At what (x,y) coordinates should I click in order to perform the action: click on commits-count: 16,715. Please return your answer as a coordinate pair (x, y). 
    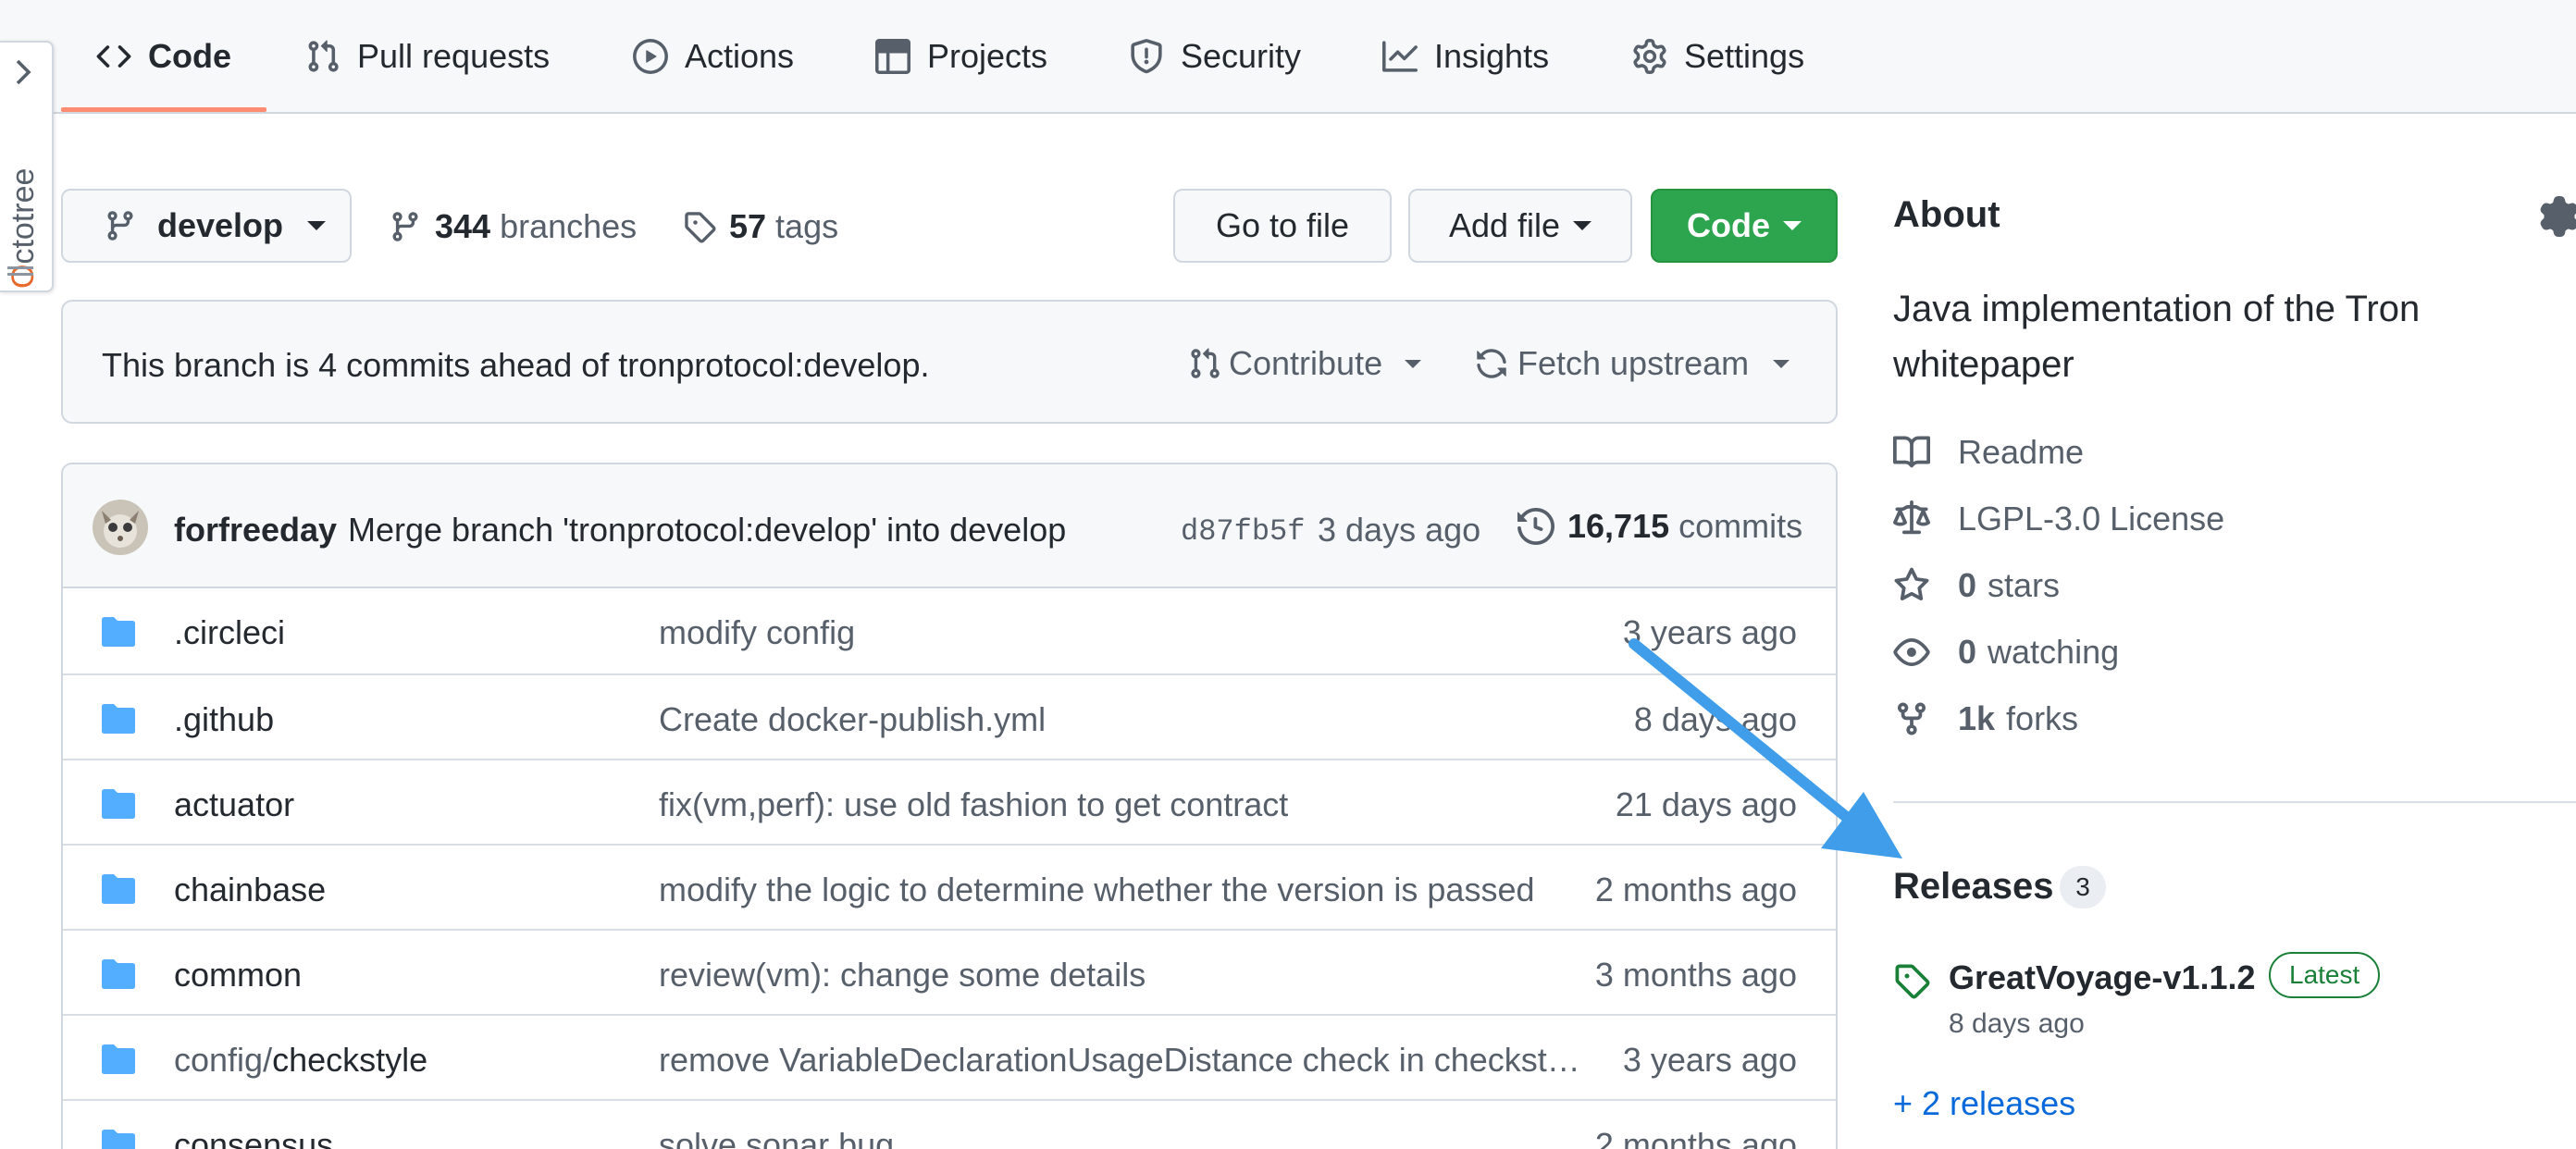
    Looking at the image, I should click on (1619, 526).